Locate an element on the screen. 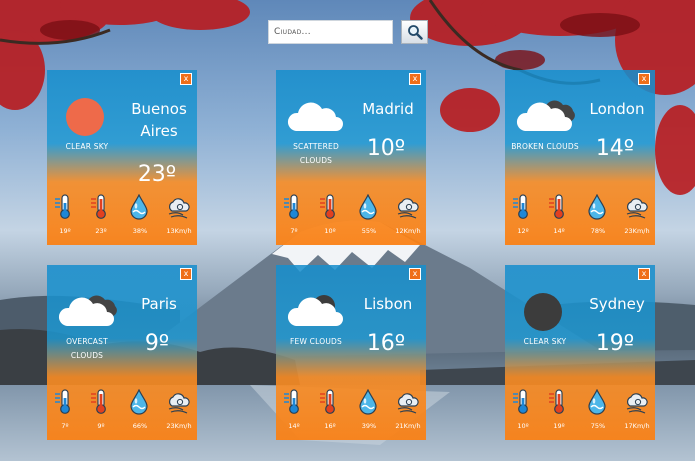  weather-card: x Broken clouds London 14º 12º 14º 78% 23Km/h is located at coordinates (580, 157).